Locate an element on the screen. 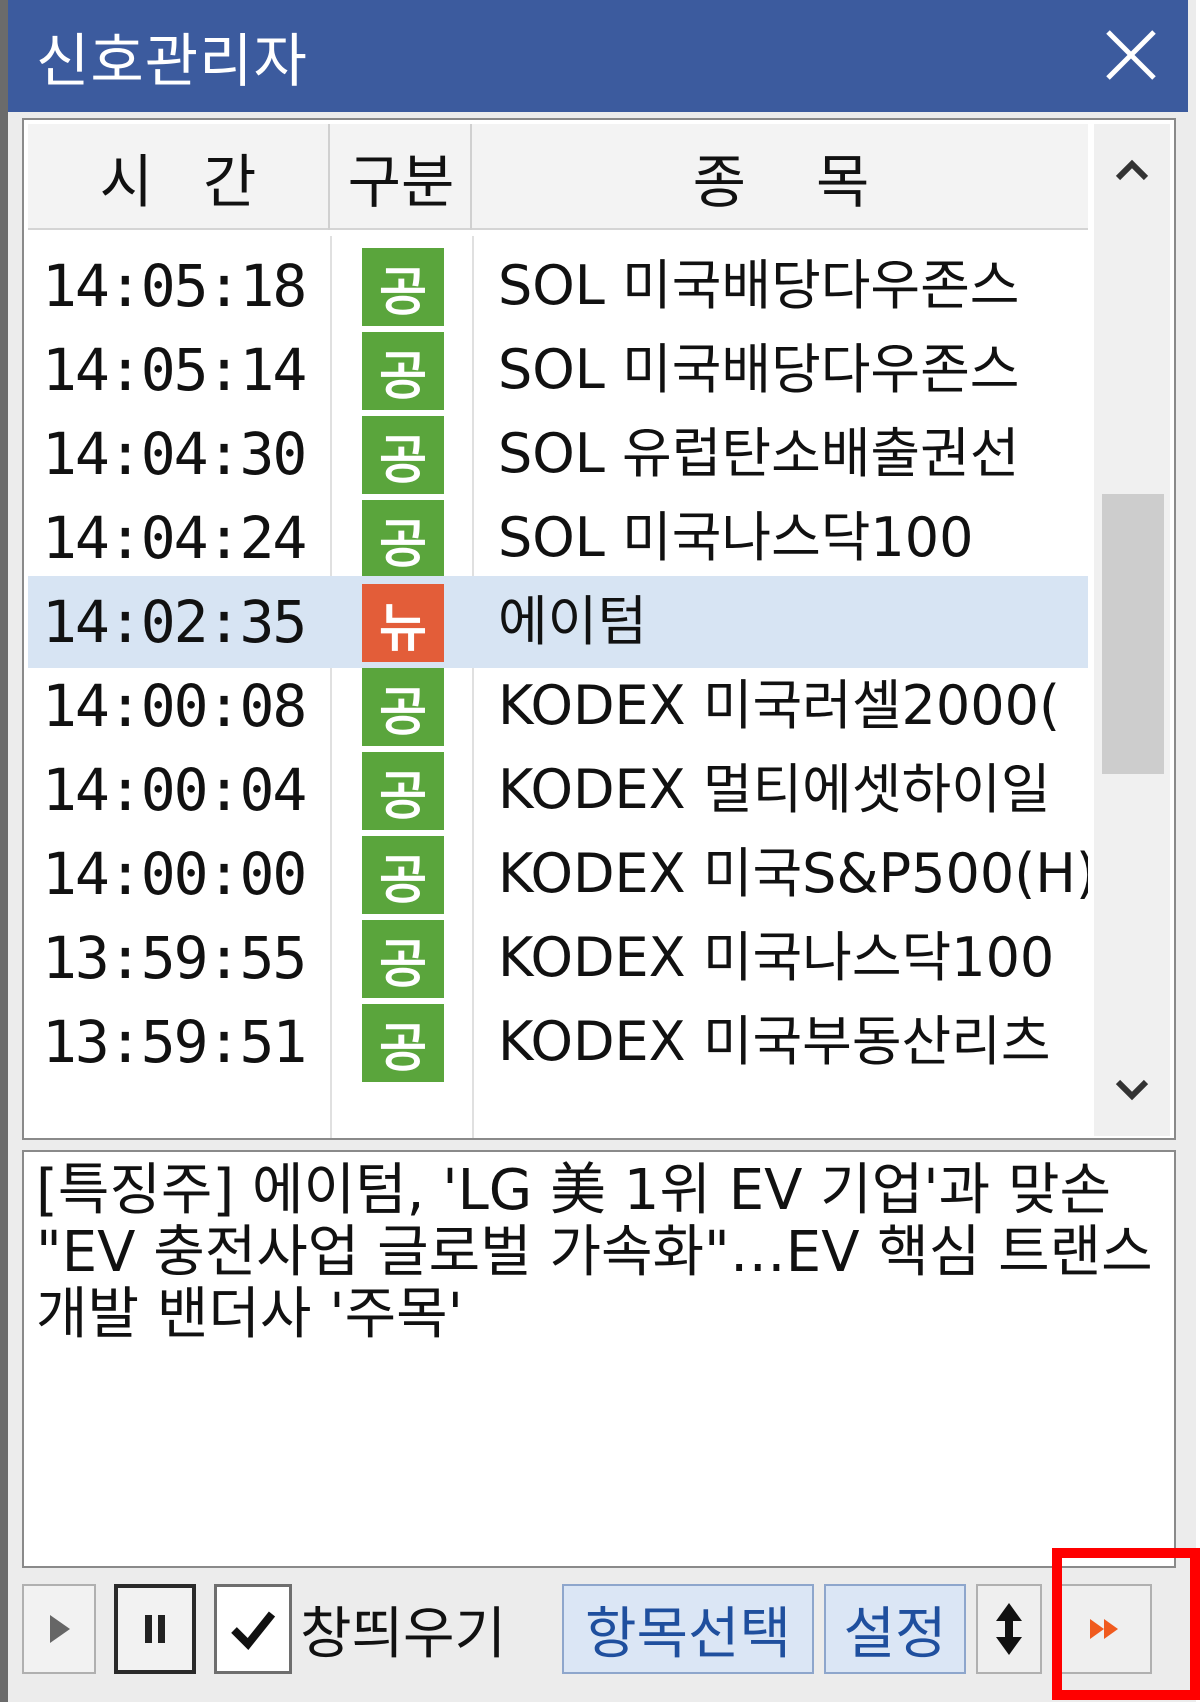 Image resolution: width=1200 pixels, height=1702 pixels. close-button is located at coordinates (1131, 55).